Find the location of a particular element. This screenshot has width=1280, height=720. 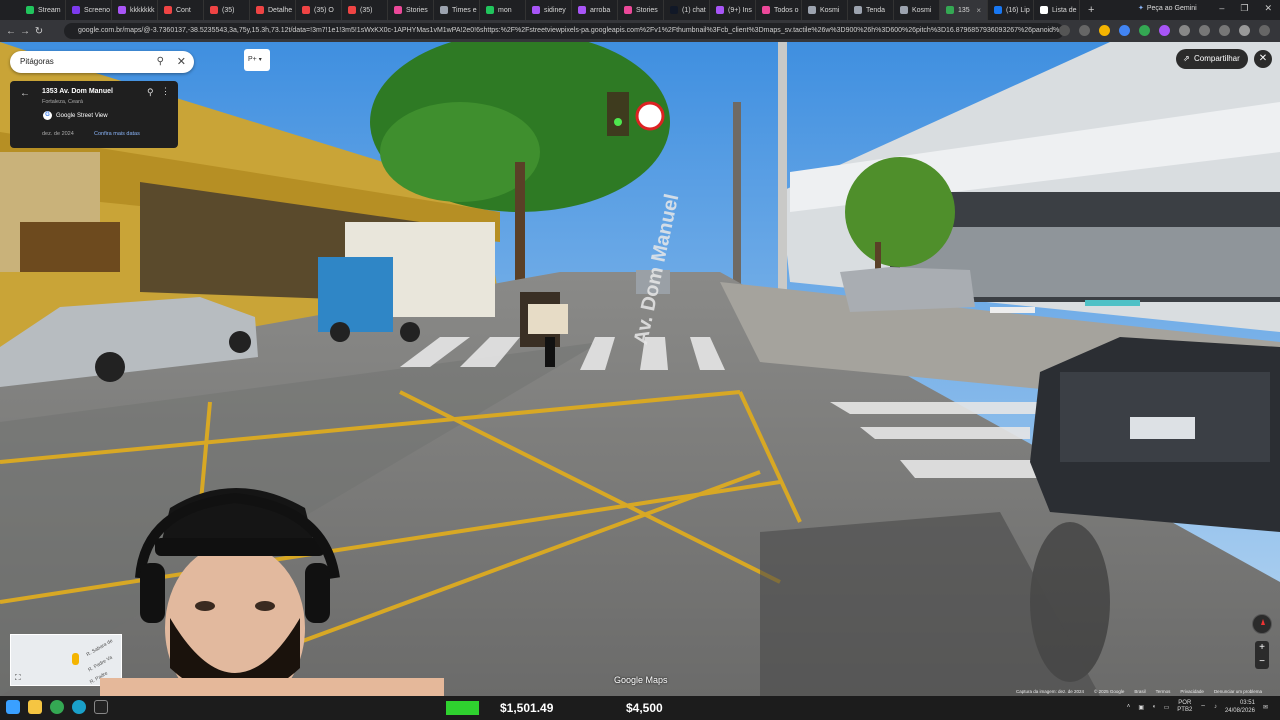

close-tab-icon: × is located at coordinates (978, 10).